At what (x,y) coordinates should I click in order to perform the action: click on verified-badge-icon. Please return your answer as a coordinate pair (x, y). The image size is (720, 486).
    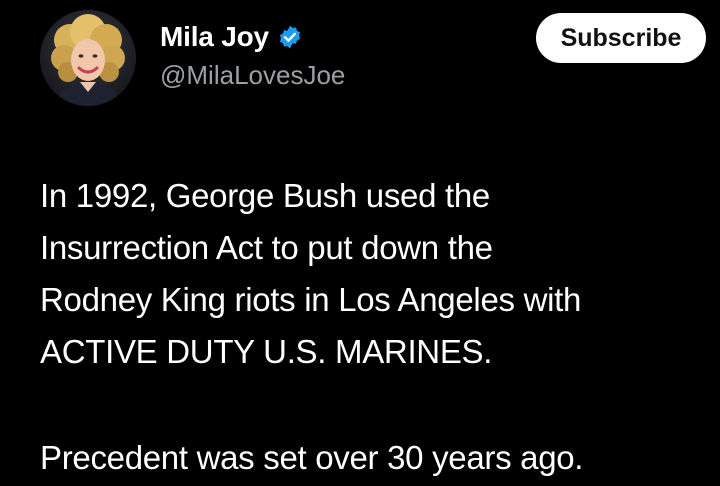
    Looking at the image, I should click on (290, 37).